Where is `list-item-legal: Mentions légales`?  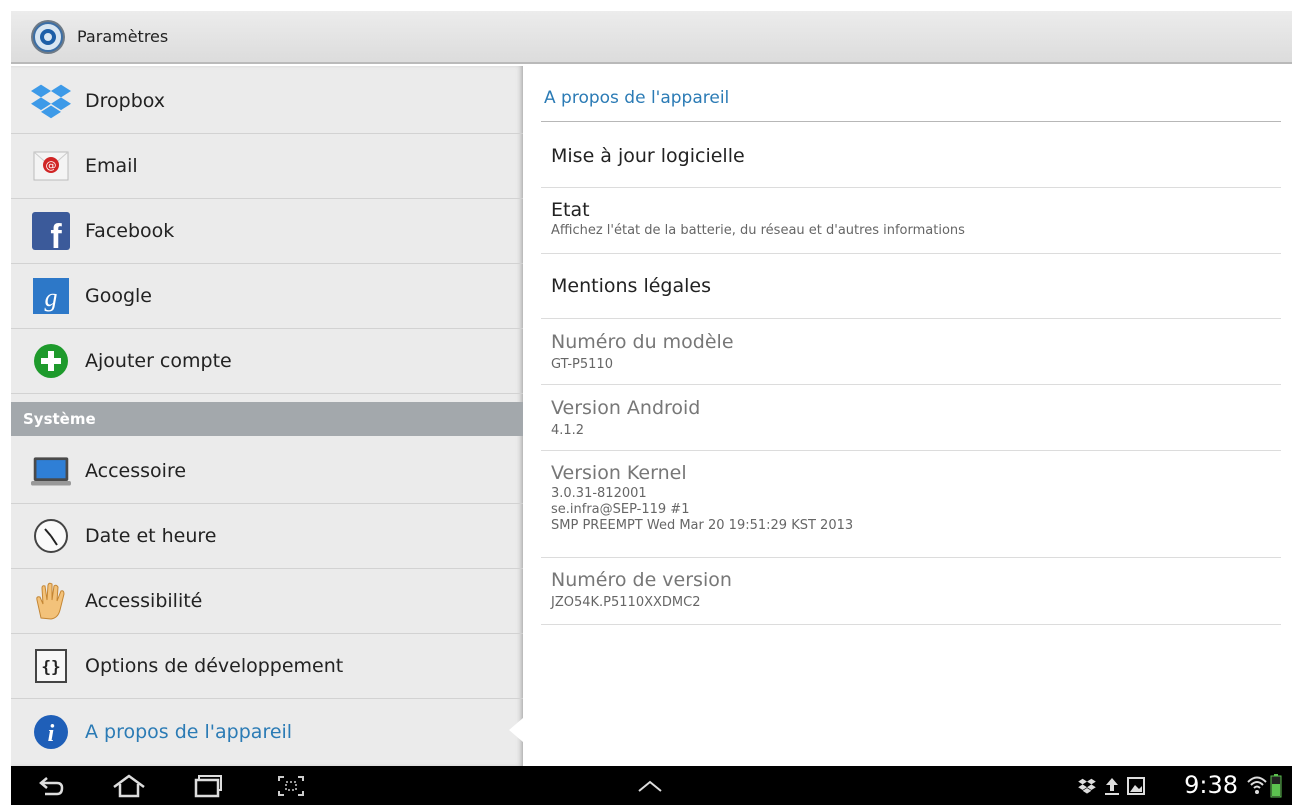
list-item-legal: Mentions légales is located at coordinates (911, 286).